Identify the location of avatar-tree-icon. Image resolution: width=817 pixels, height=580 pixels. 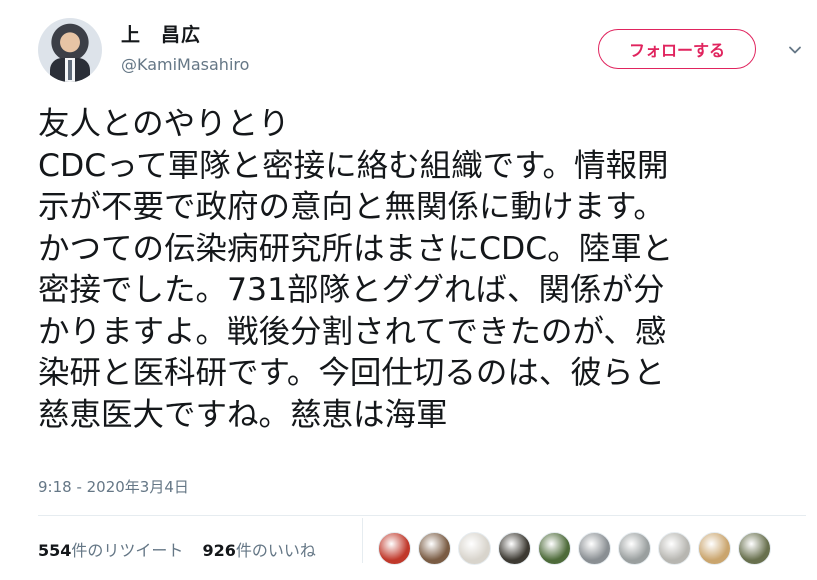
(554, 548).